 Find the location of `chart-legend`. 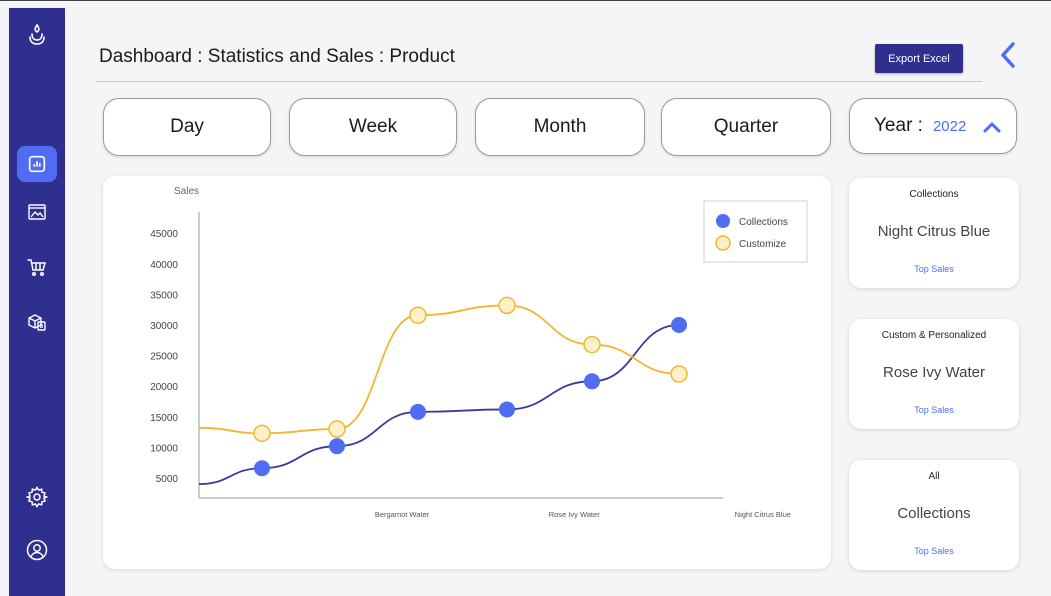

chart-legend is located at coordinates (755, 231).